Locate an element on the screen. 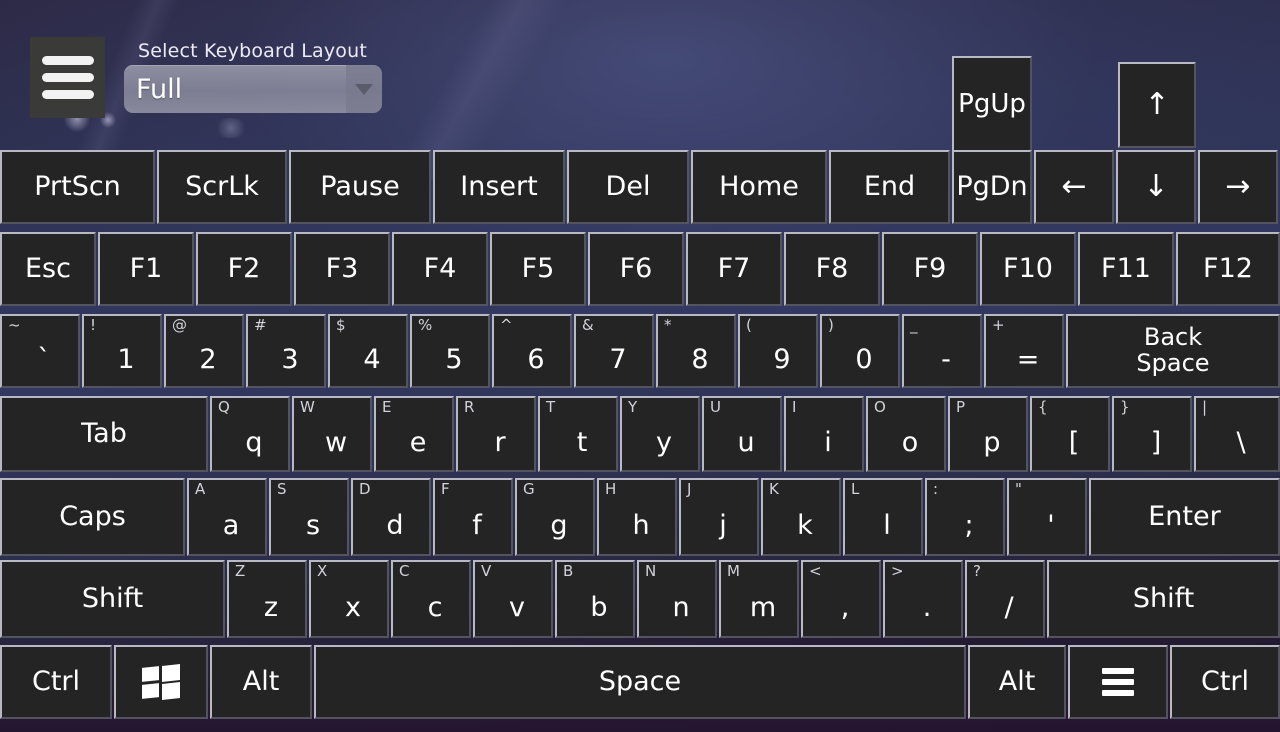  key-key-z: Zz is located at coordinates (267, 599).